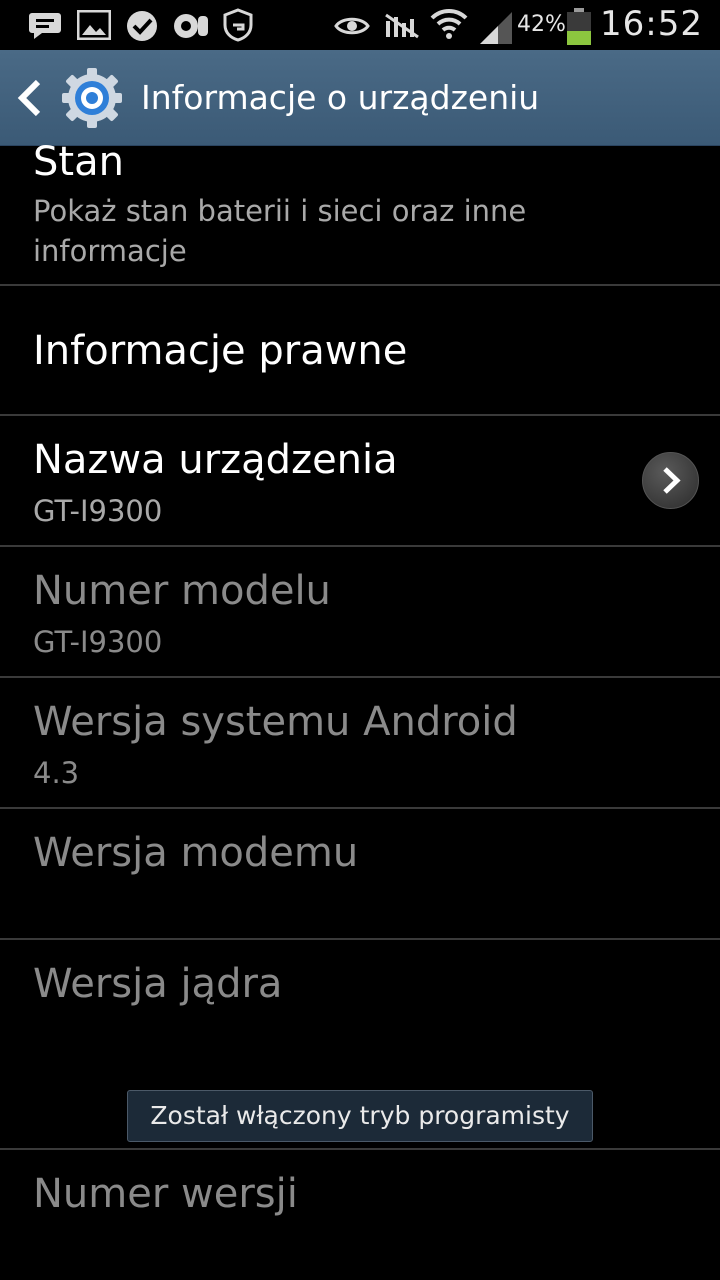 This screenshot has height=1280, width=720. I want to click on list-item-legal: Informacje prawne, so click(360, 351).